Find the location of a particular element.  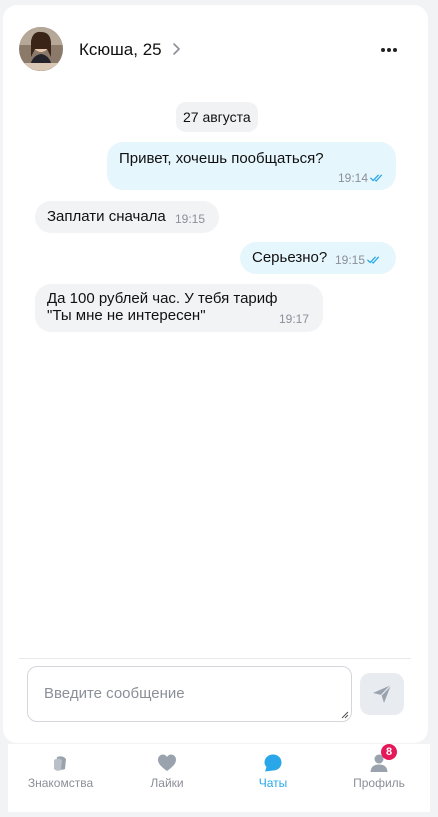

chat-icon is located at coordinates (273, 763).